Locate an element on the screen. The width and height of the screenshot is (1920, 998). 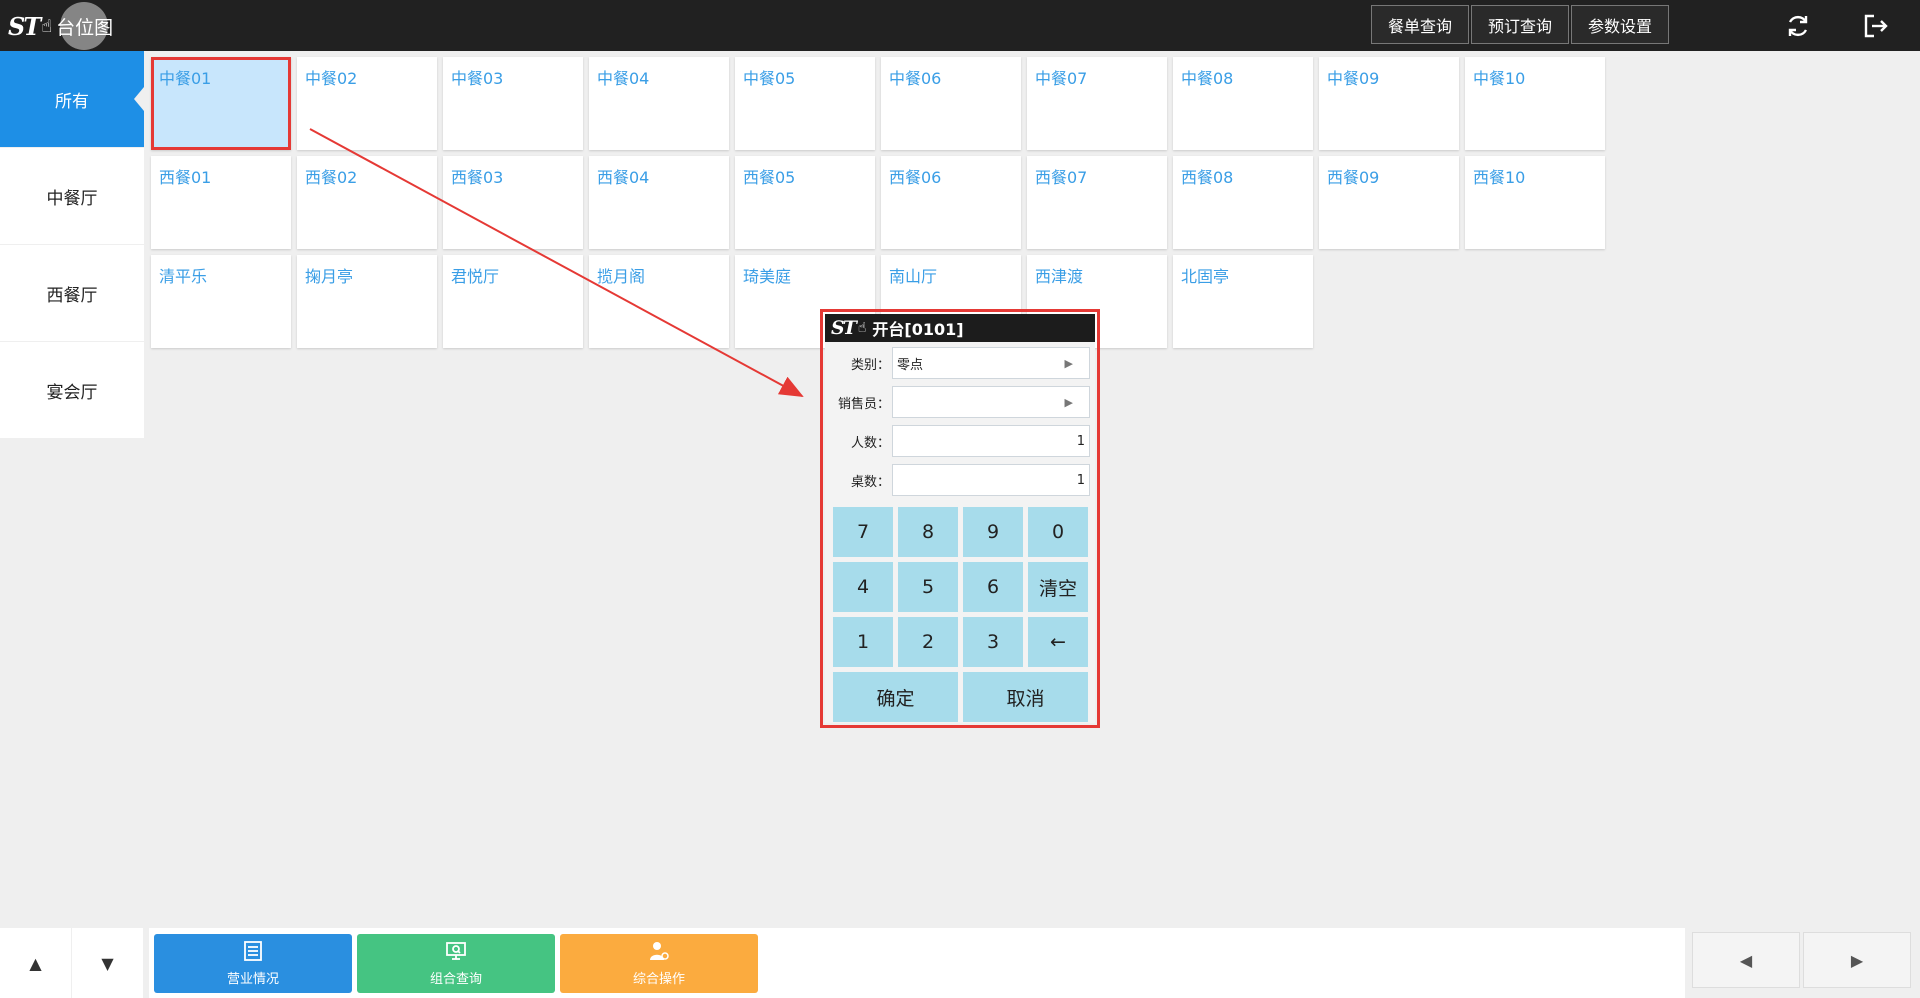
touch-indicator is located at coordinates (84, 26).